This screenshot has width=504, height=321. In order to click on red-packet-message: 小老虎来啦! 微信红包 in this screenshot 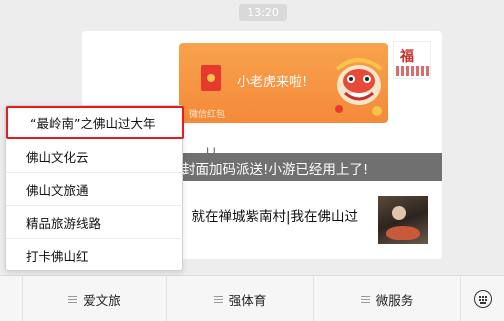, I will do `click(283, 83)`.